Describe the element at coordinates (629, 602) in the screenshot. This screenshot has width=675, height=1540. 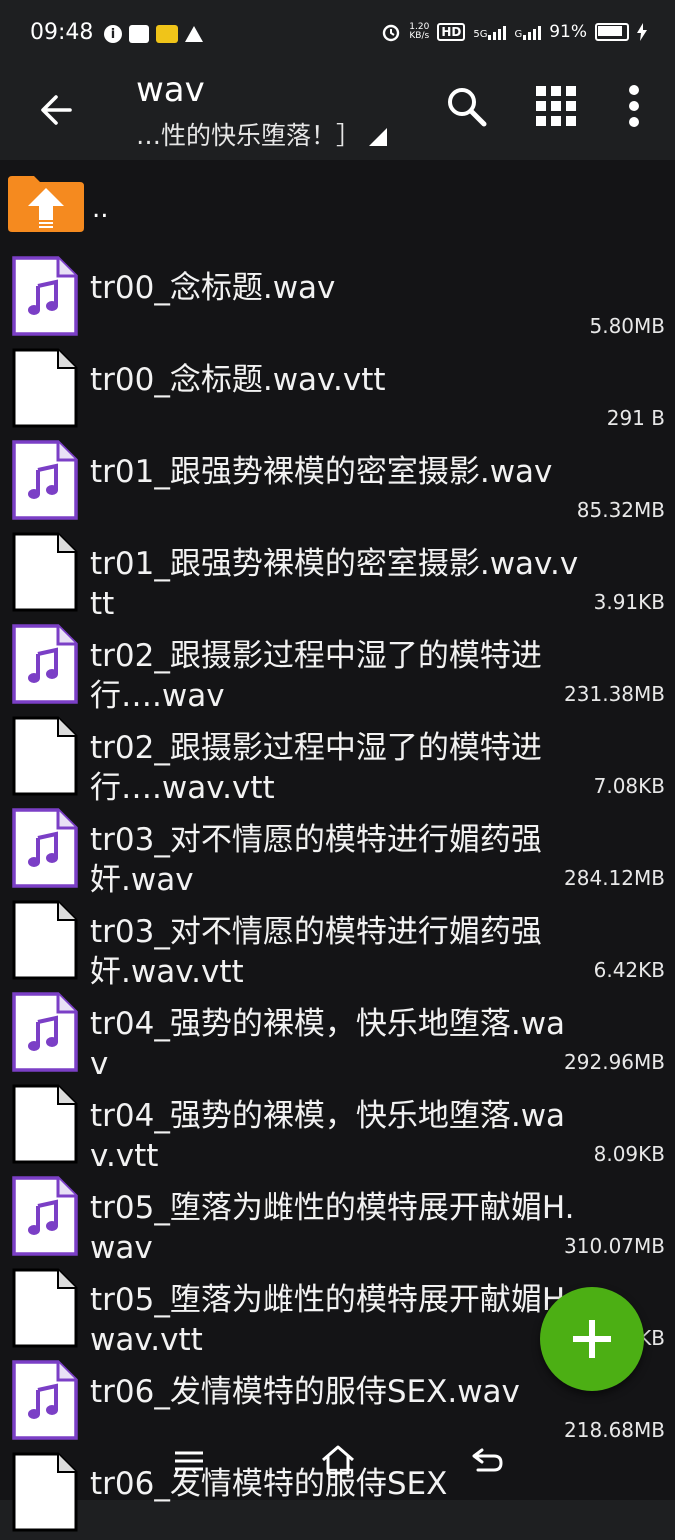
I see `file-size: 3.91KB` at that location.